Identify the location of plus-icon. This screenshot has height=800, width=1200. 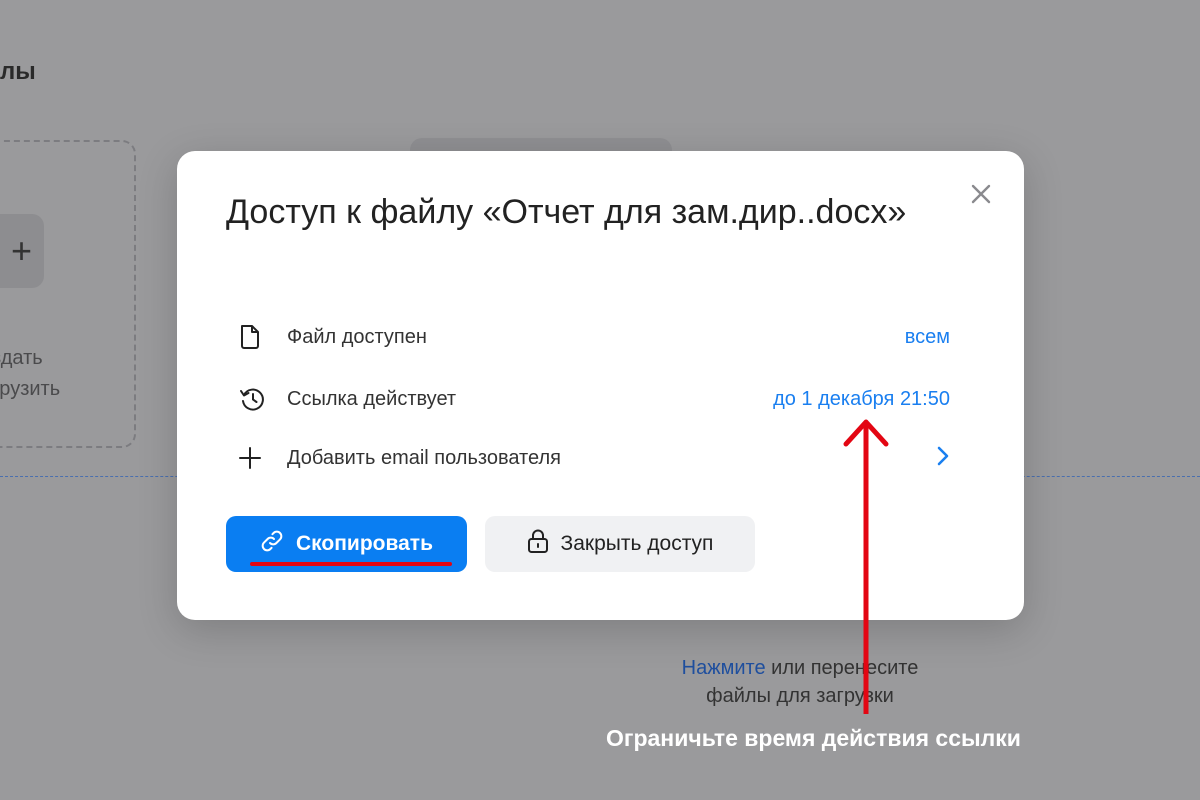
(255, 458).